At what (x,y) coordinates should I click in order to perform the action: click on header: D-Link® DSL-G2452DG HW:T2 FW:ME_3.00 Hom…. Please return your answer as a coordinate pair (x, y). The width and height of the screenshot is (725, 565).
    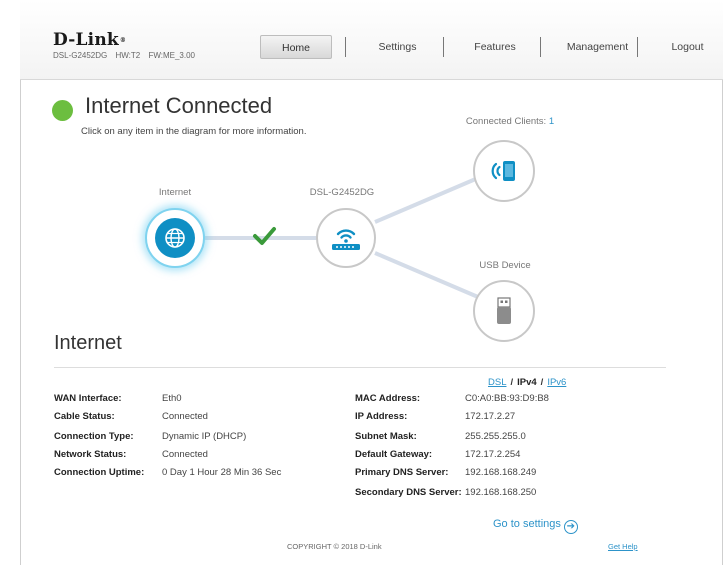
    Looking at the image, I should click on (371, 40).